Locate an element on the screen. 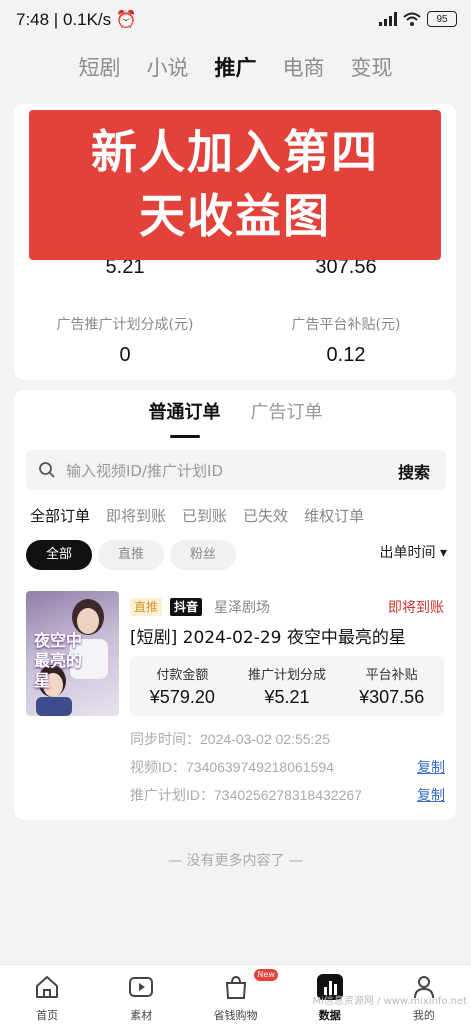 The width and height of the screenshot is (471, 1024). filter-dispute: 维权订单 is located at coordinates (334, 515).